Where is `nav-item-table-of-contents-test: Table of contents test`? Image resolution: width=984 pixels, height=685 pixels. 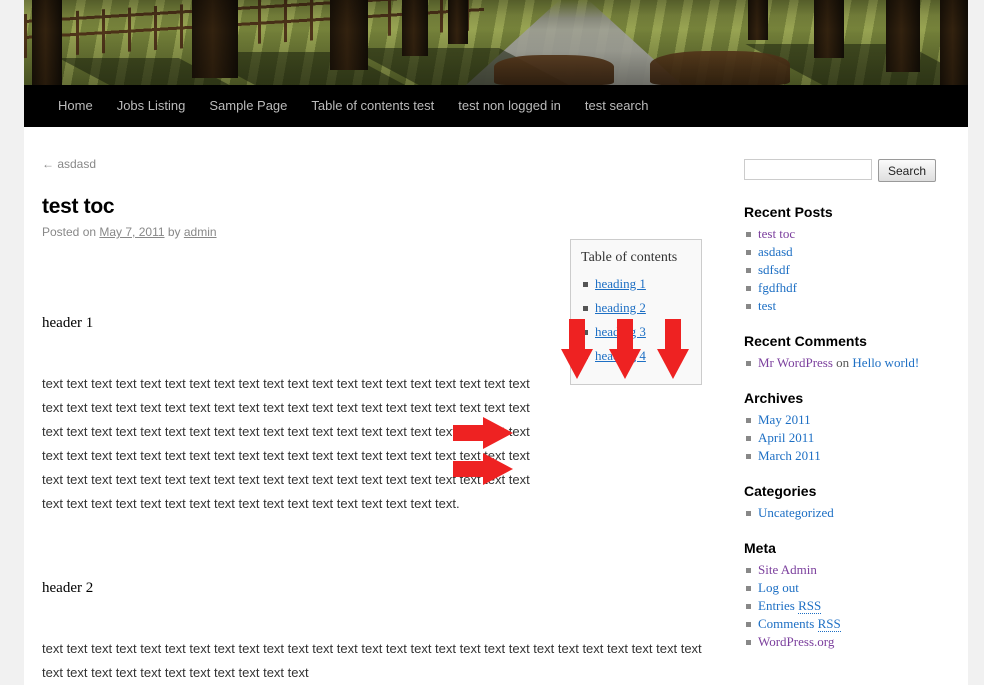 nav-item-table-of-contents-test: Table of contents test is located at coordinates (372, 106).